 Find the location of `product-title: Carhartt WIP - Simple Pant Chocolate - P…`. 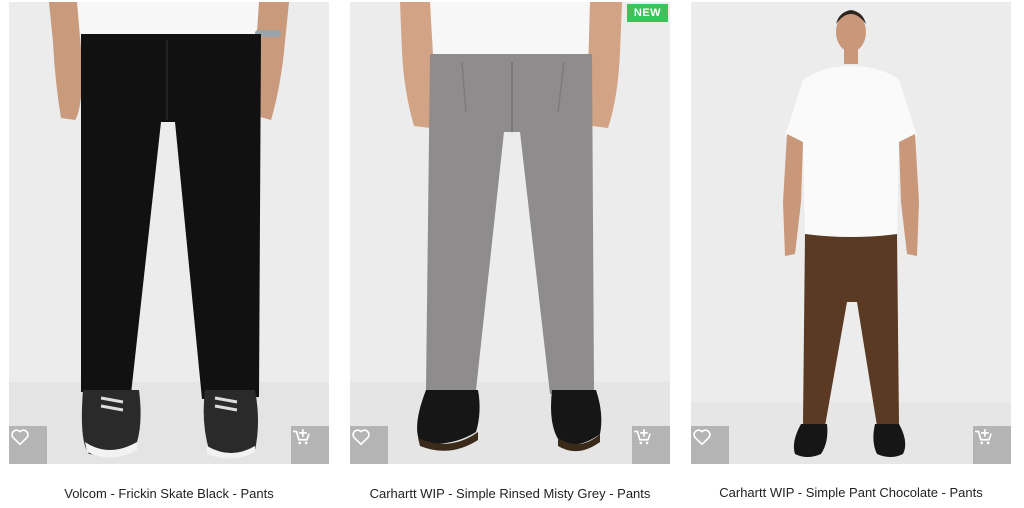

product-title: Carhartt WIP - Simple Pant Chocolate - P… is located at coordinates (851, 492).